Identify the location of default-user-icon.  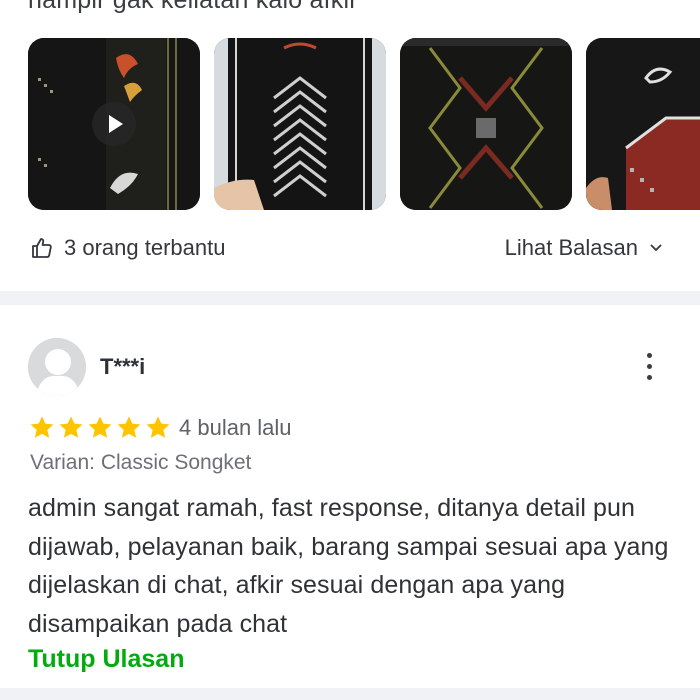
(57, 367).